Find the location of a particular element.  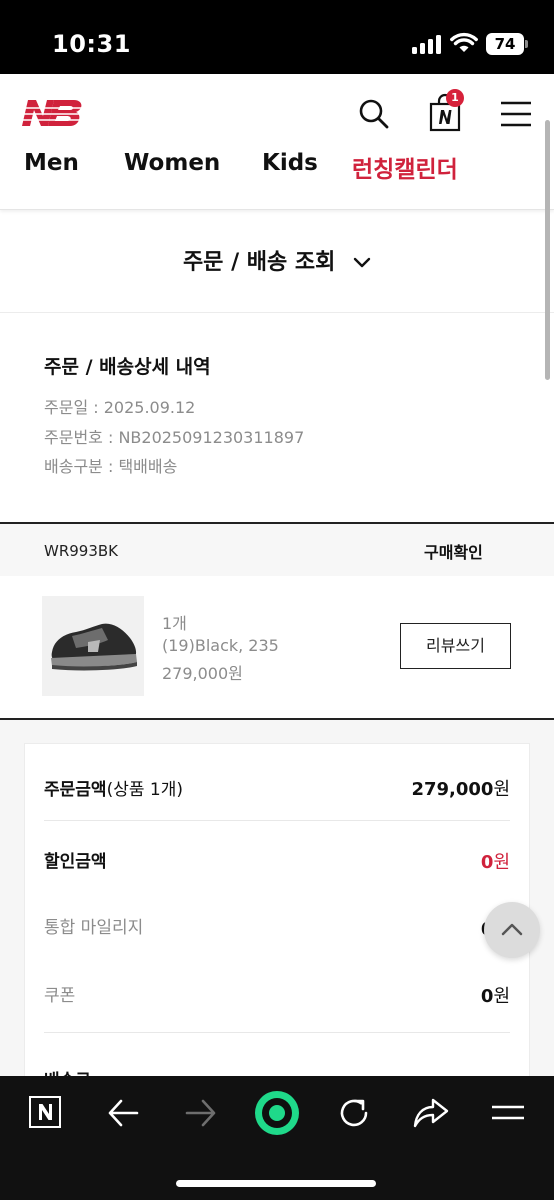

order-number: 주문번호 : NB2025091230311897 is located at coordinates (174, 437).